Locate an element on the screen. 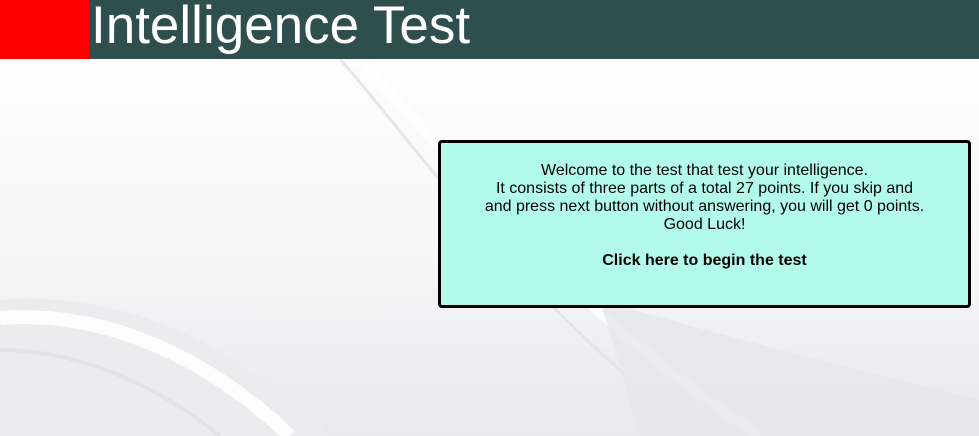 Image resolution: width=979 pixels, height=436 pixels. header-accent-block is located at coordinates (44, 29).